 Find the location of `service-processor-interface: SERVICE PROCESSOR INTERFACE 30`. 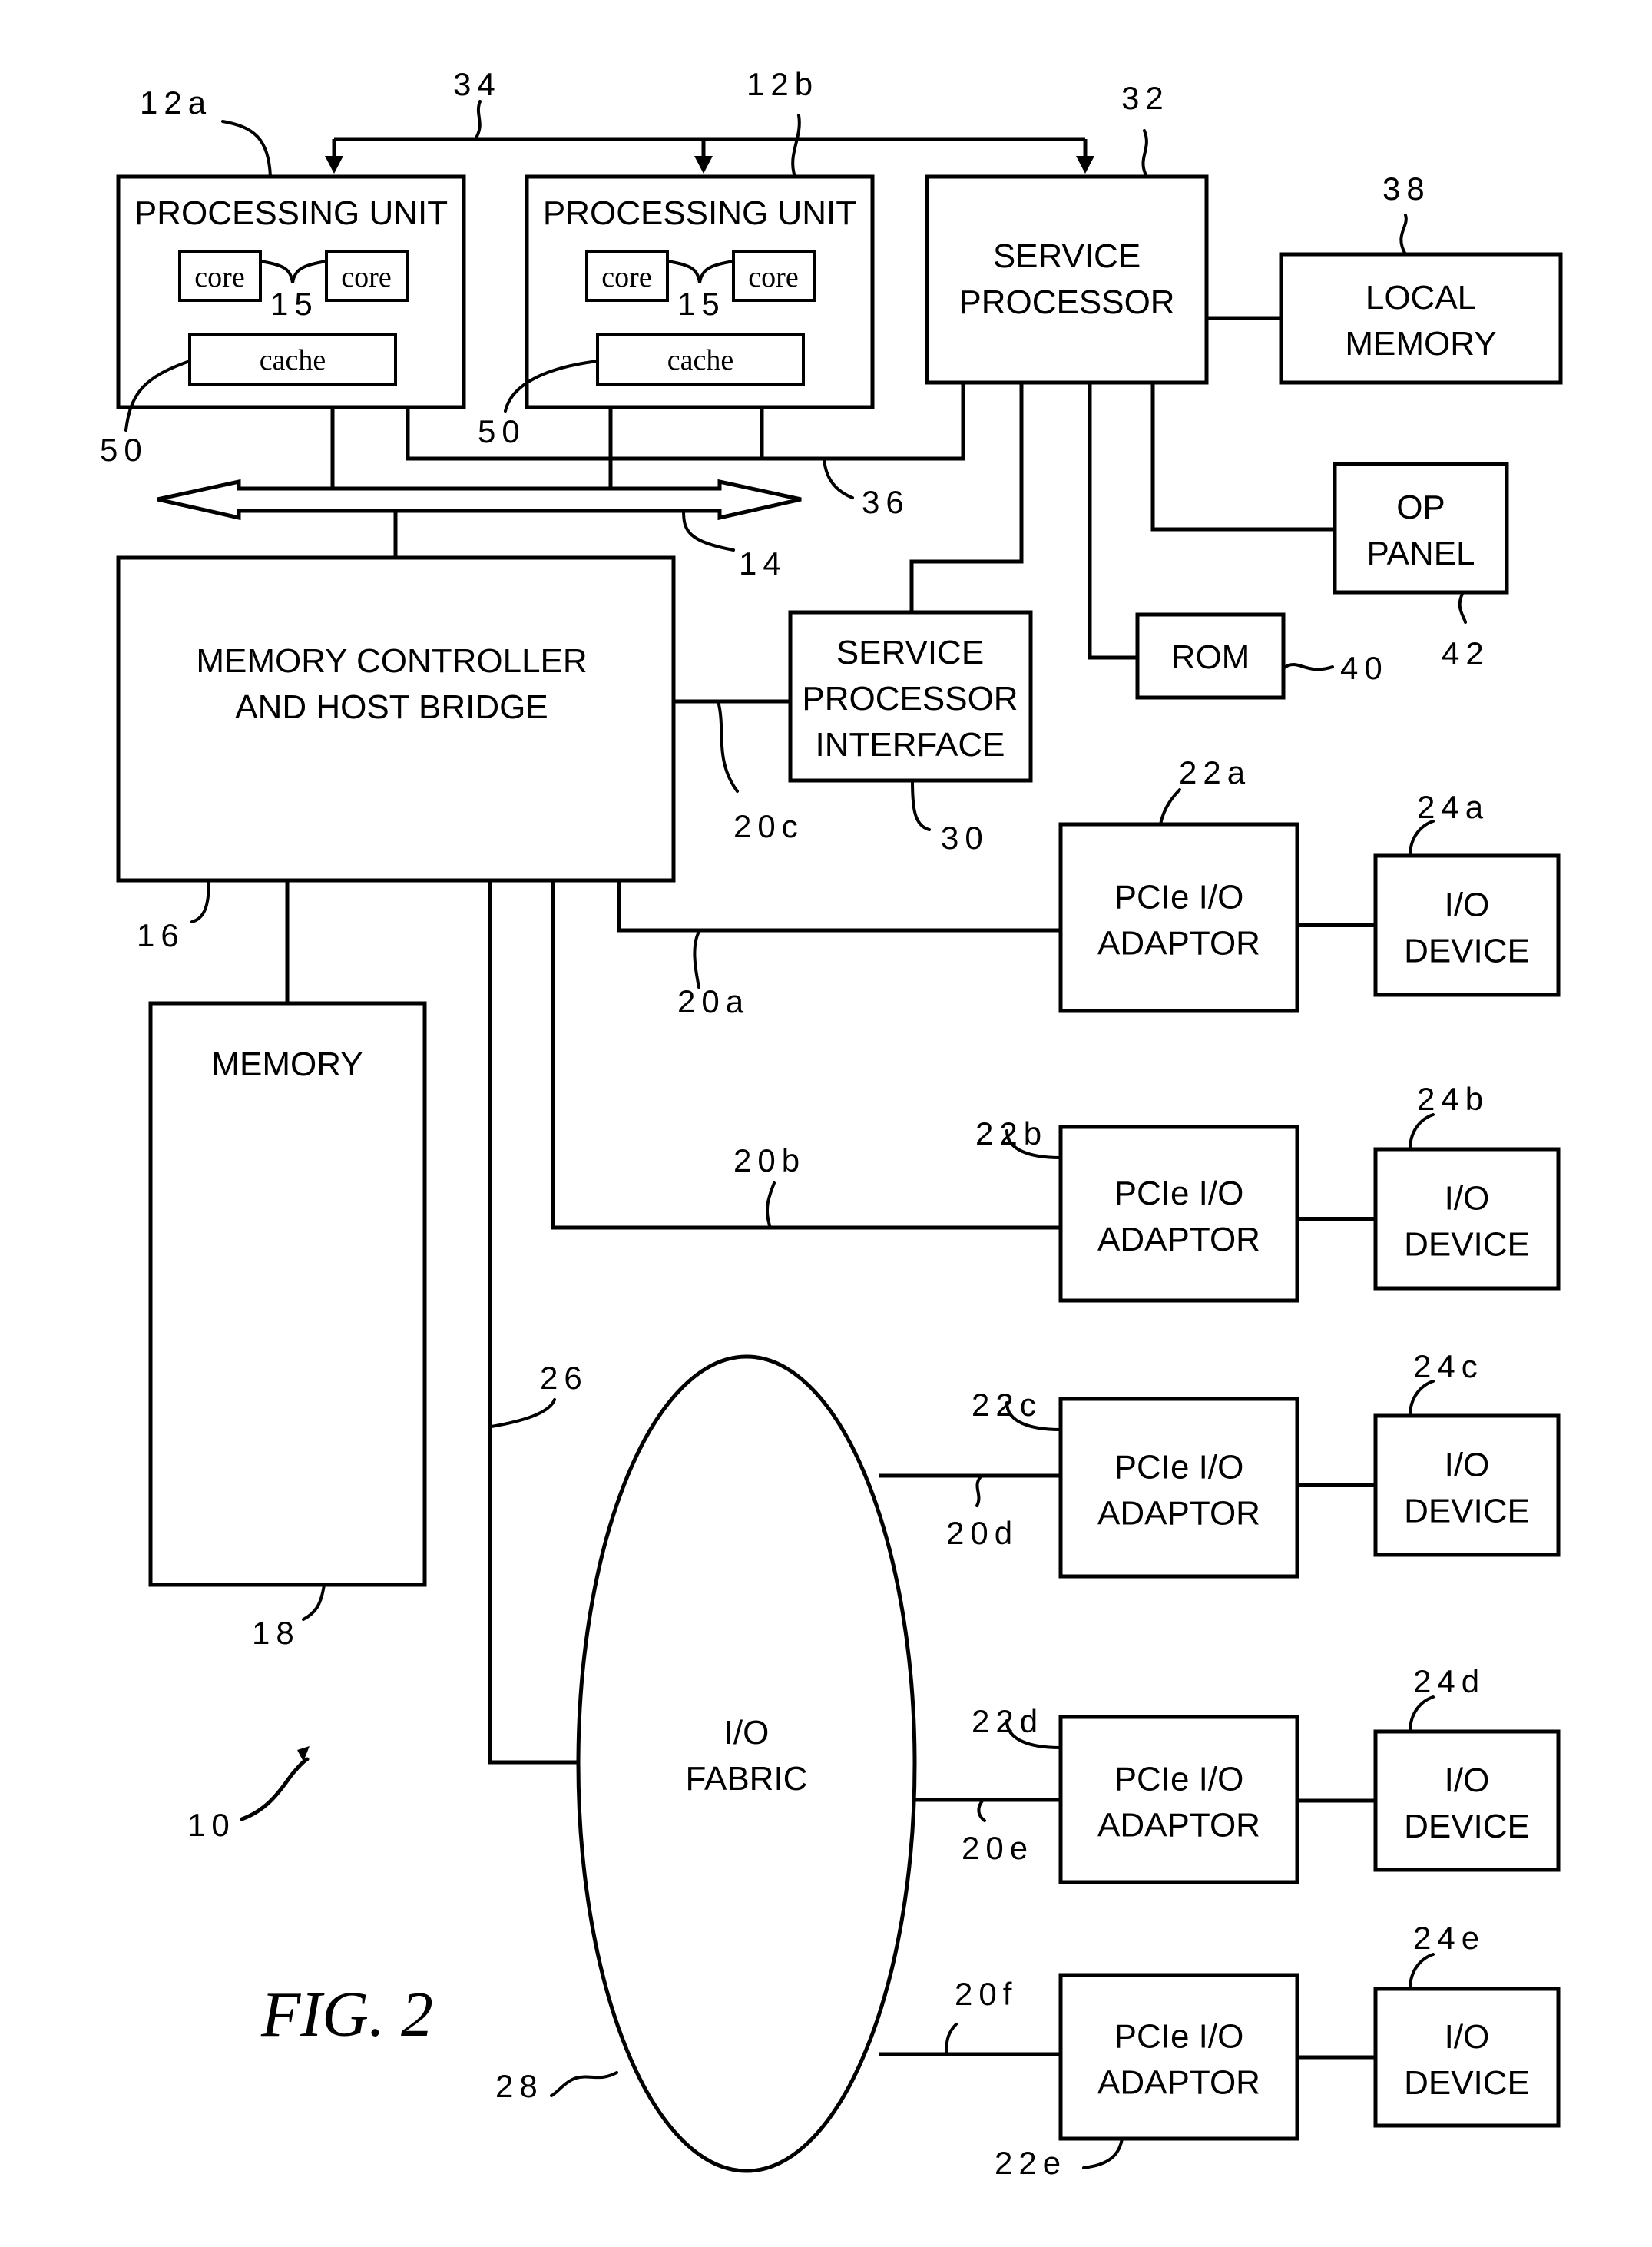

service-processor-interface: SERVICE PROCESSOR INTERFACE 30 is located at coordinates (910, 619).